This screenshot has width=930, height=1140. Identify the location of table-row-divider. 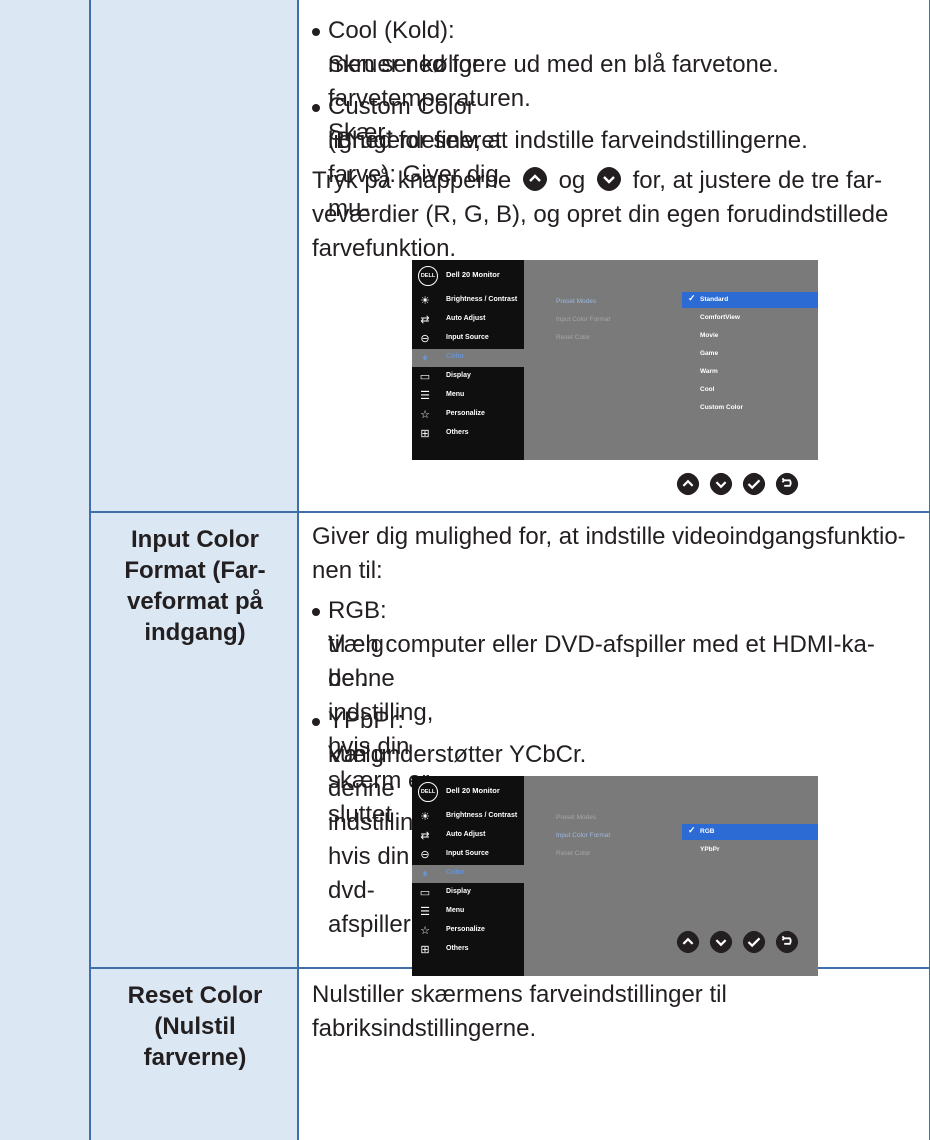
(510, 512).